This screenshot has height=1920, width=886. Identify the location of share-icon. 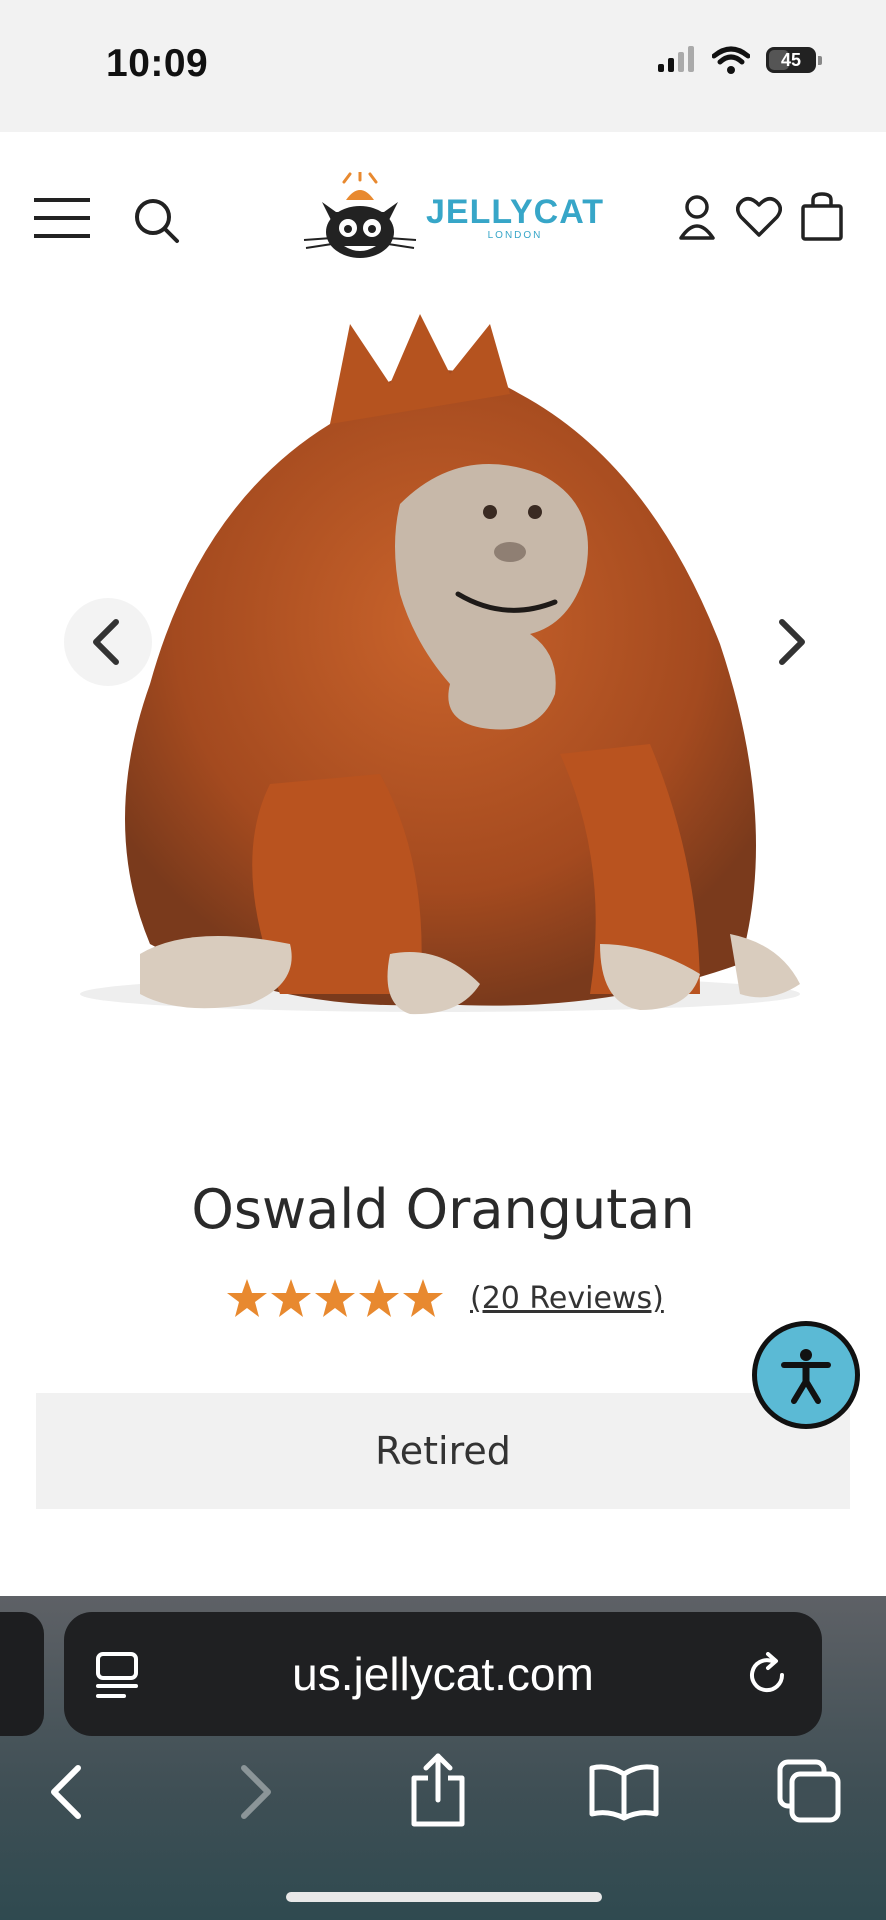
(438, 1790).